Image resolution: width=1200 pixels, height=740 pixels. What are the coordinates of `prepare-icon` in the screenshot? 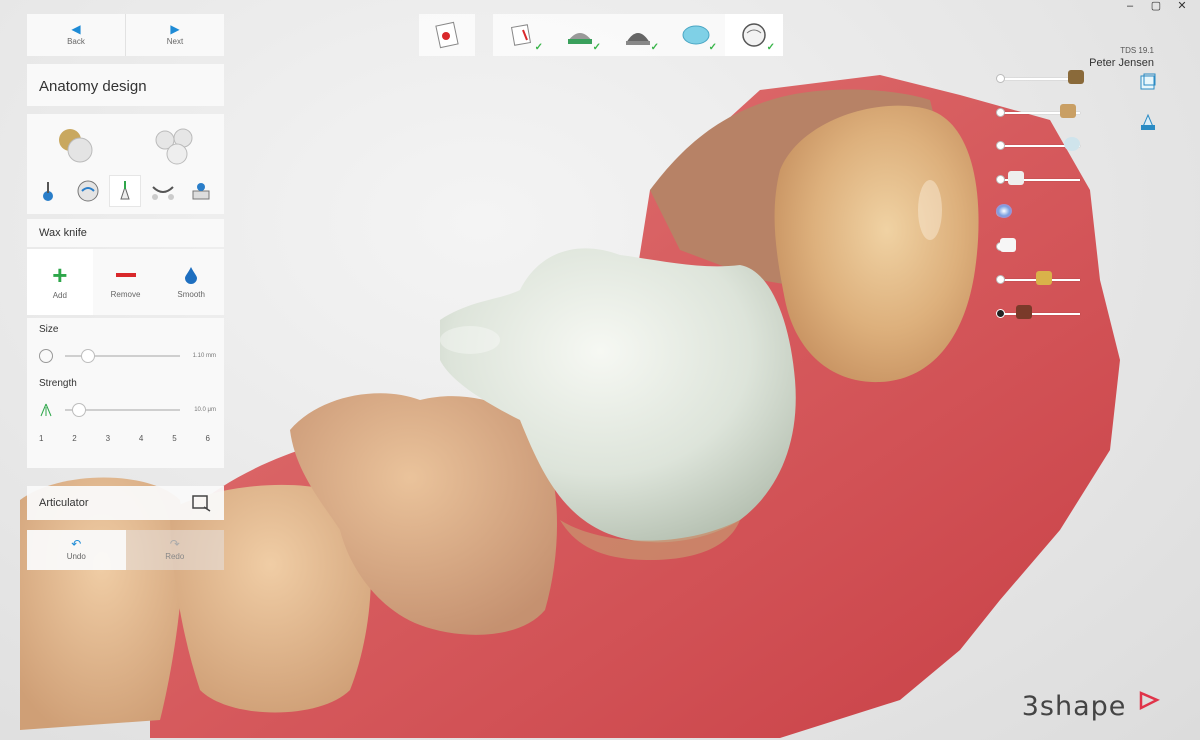 It's located at (521, 35).